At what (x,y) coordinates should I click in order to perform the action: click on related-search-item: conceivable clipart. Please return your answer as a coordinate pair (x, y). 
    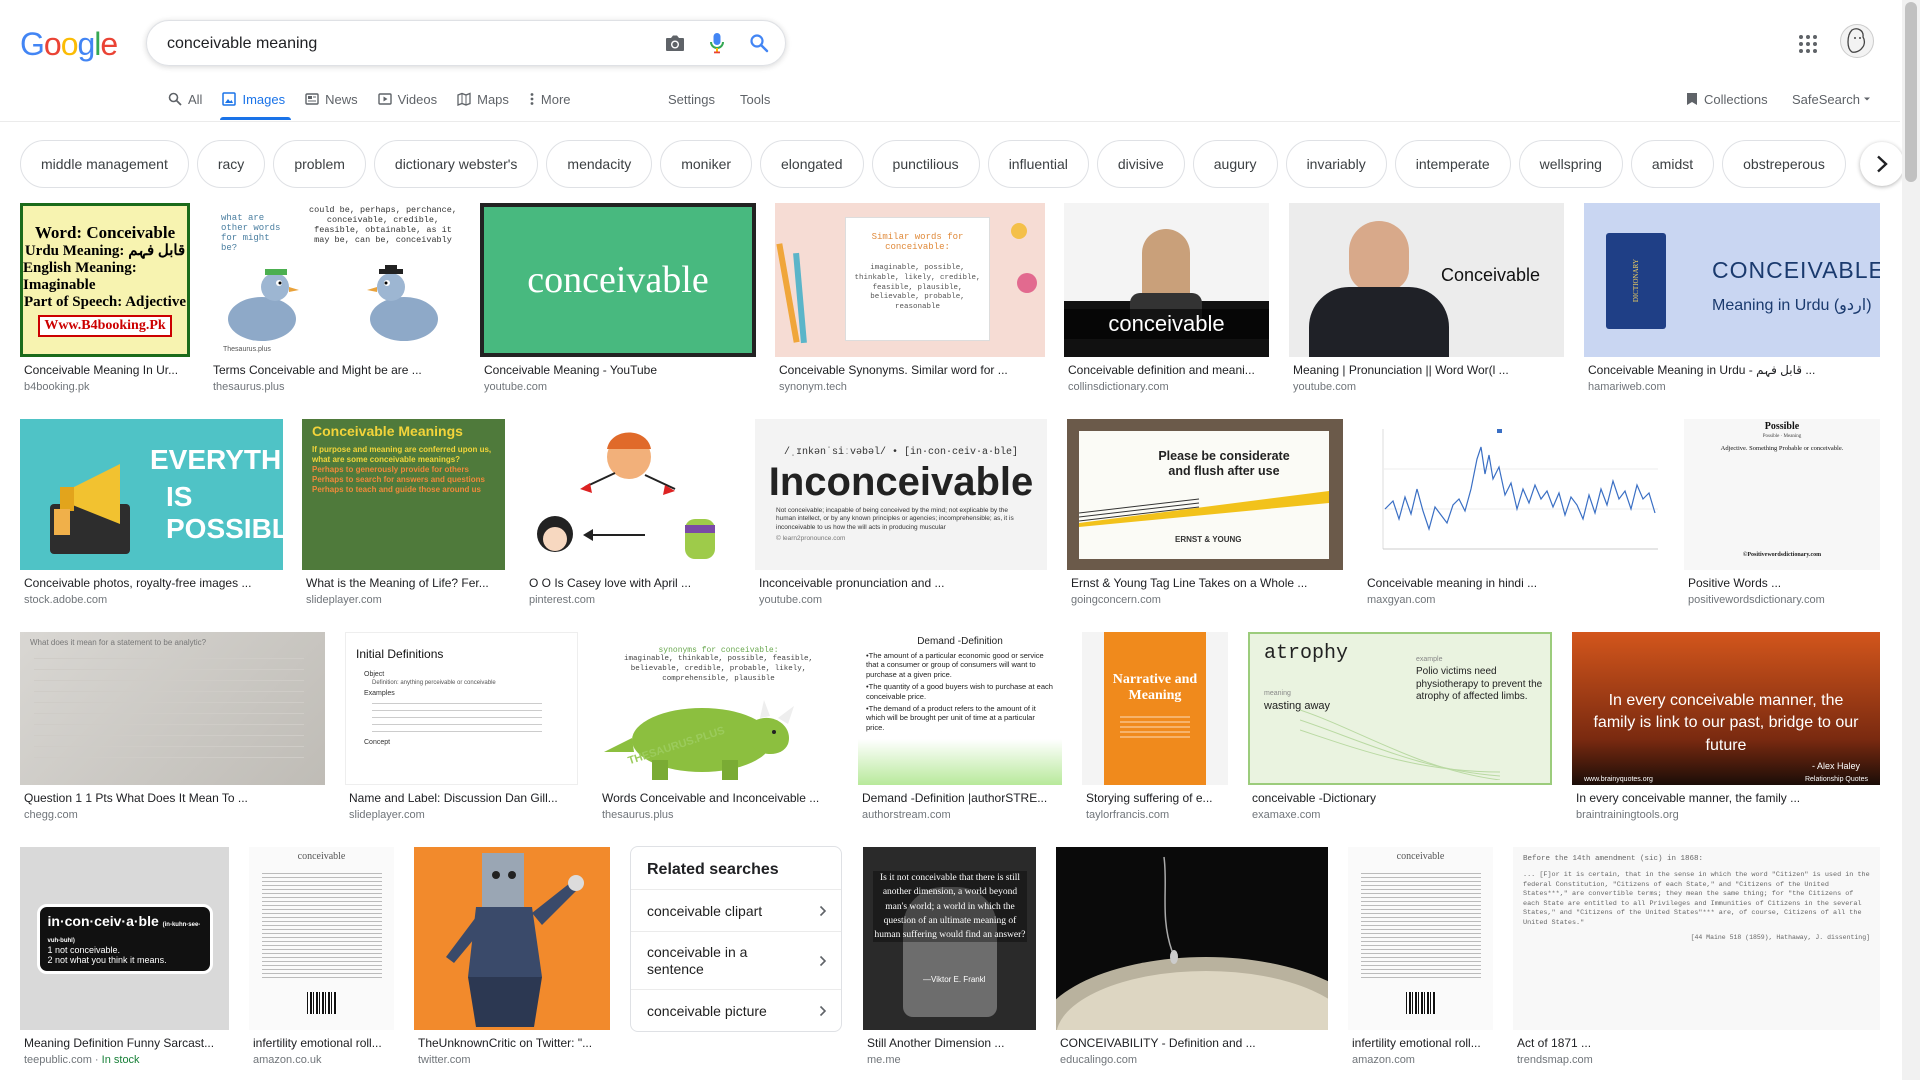
    Looking at the image, I should click on (736, 910).